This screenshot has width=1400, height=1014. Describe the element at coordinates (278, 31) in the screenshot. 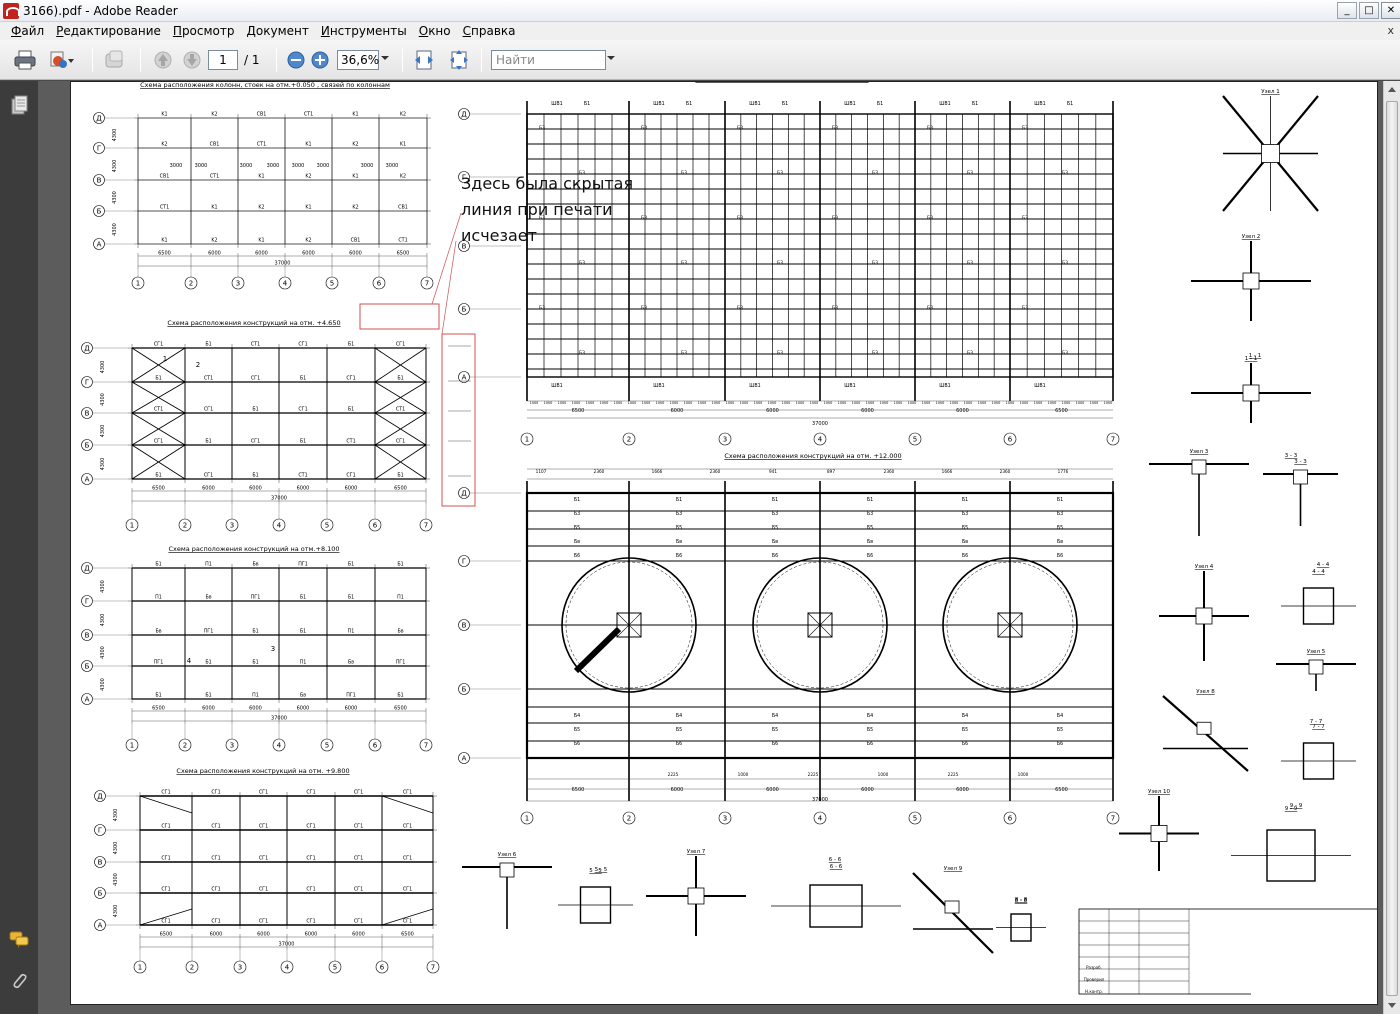

I see `menu-document: Документ` at that location.